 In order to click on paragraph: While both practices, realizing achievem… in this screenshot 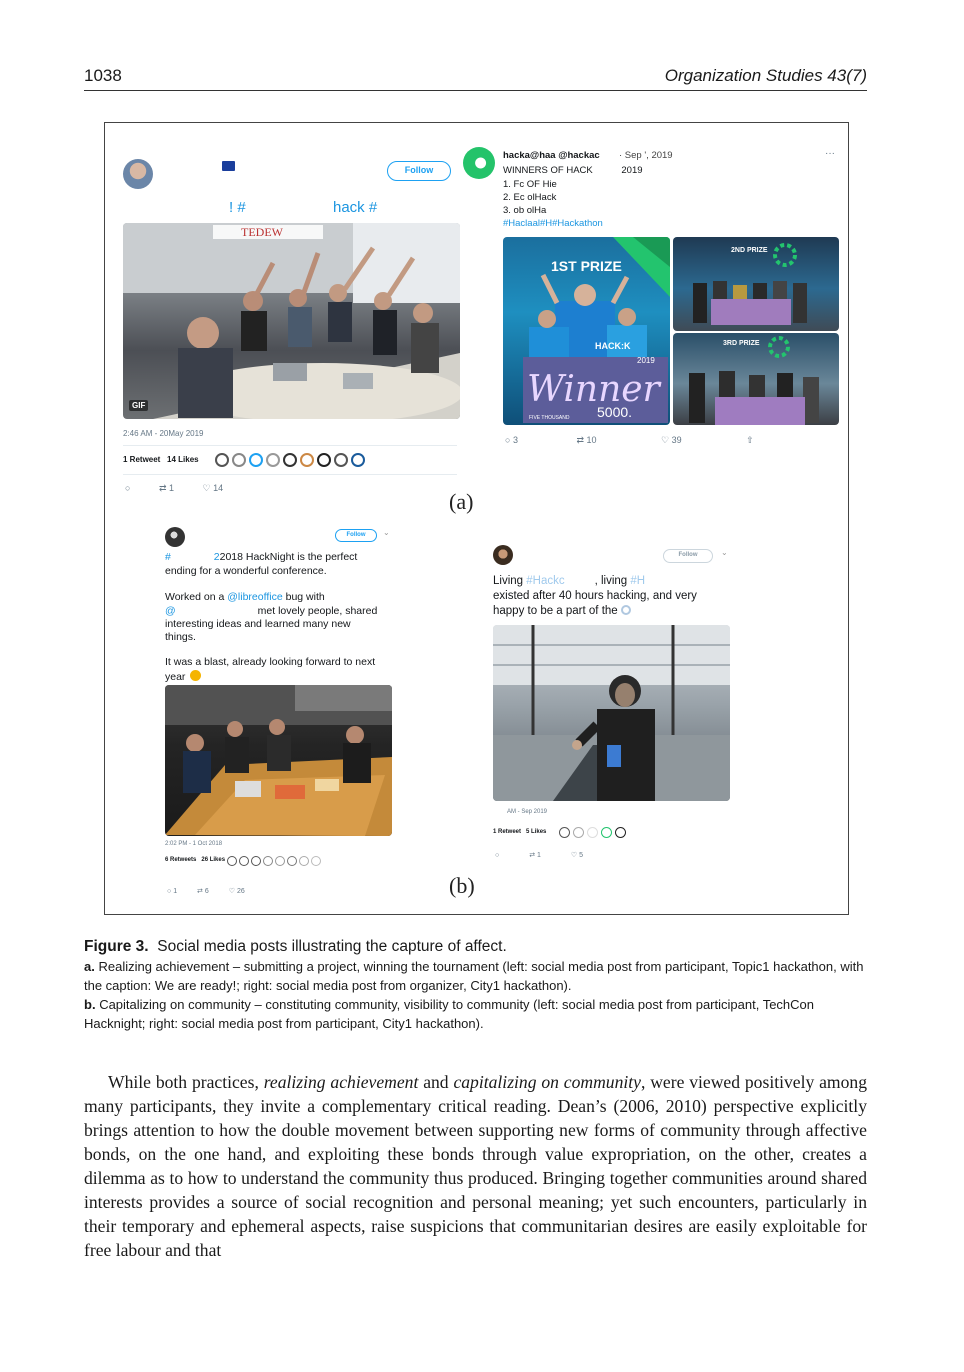, I will do `click(475, 1166)`.